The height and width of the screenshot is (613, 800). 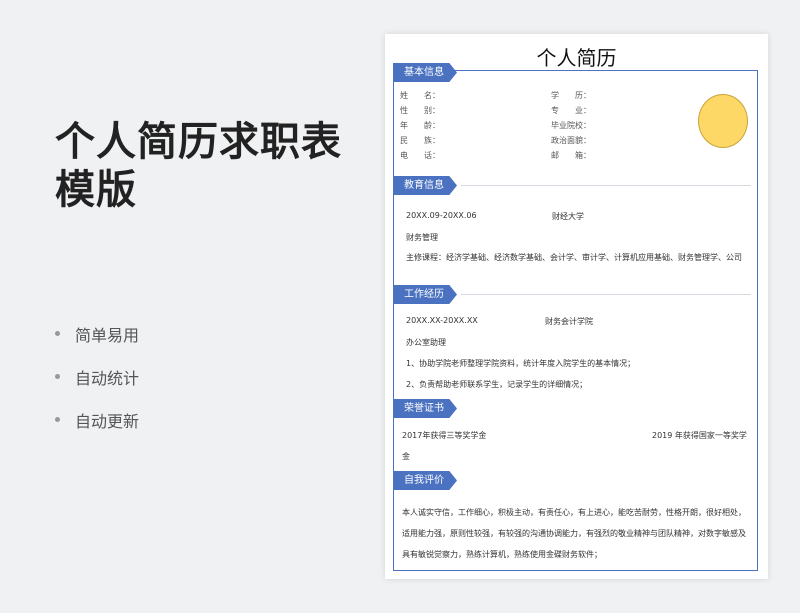 What do you see at coordinates (441, 215) in the screenshot?
I see `edu-period: 20XX.09-20XX.06` at bounding box center [441, 215].